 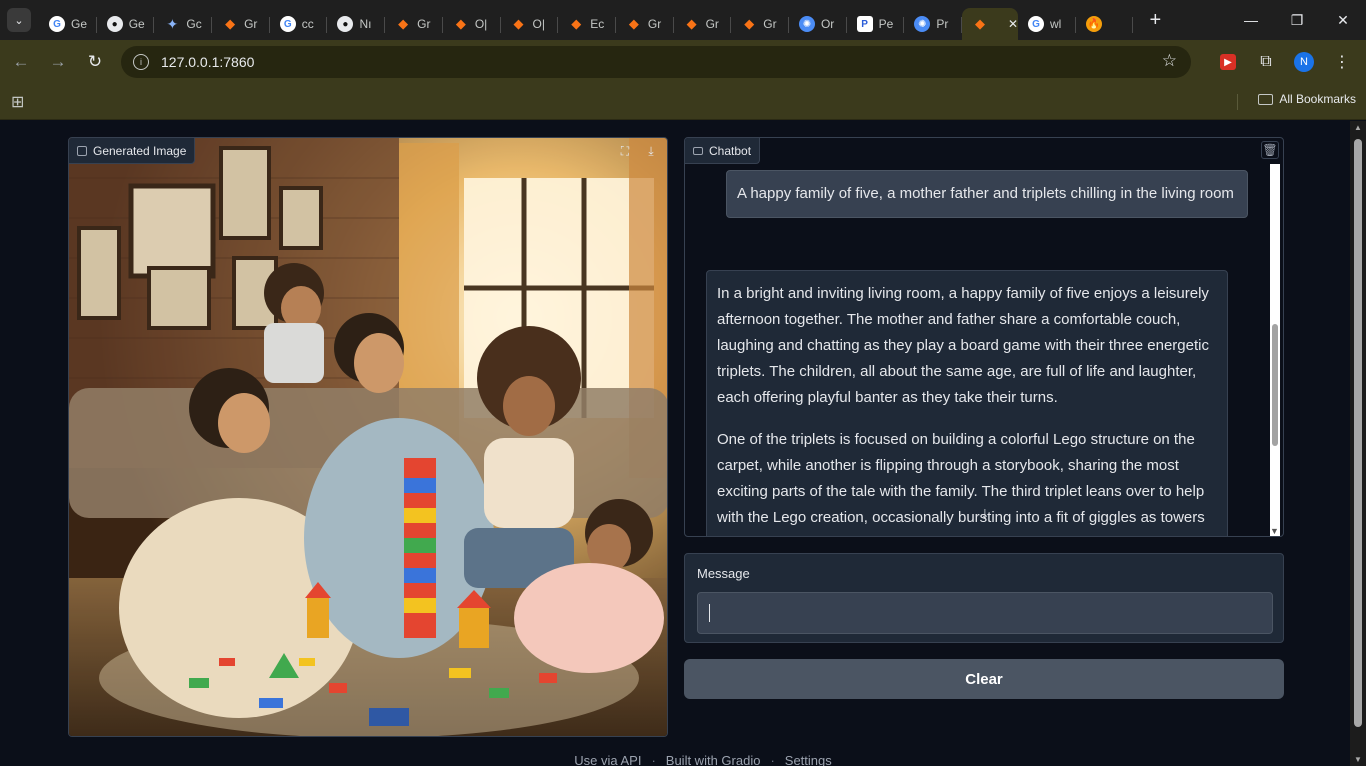 I want to click on google-favicon-icon: G, so click(x=287, y=24).